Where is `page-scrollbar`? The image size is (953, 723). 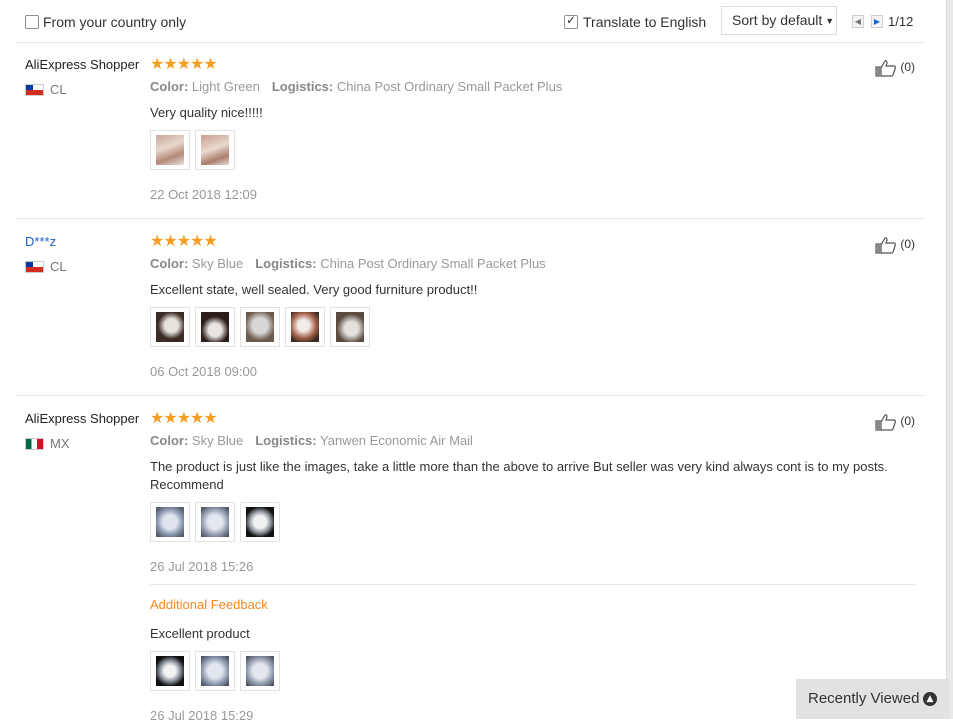 page-scrollbar is located at coordinates (949, 359).